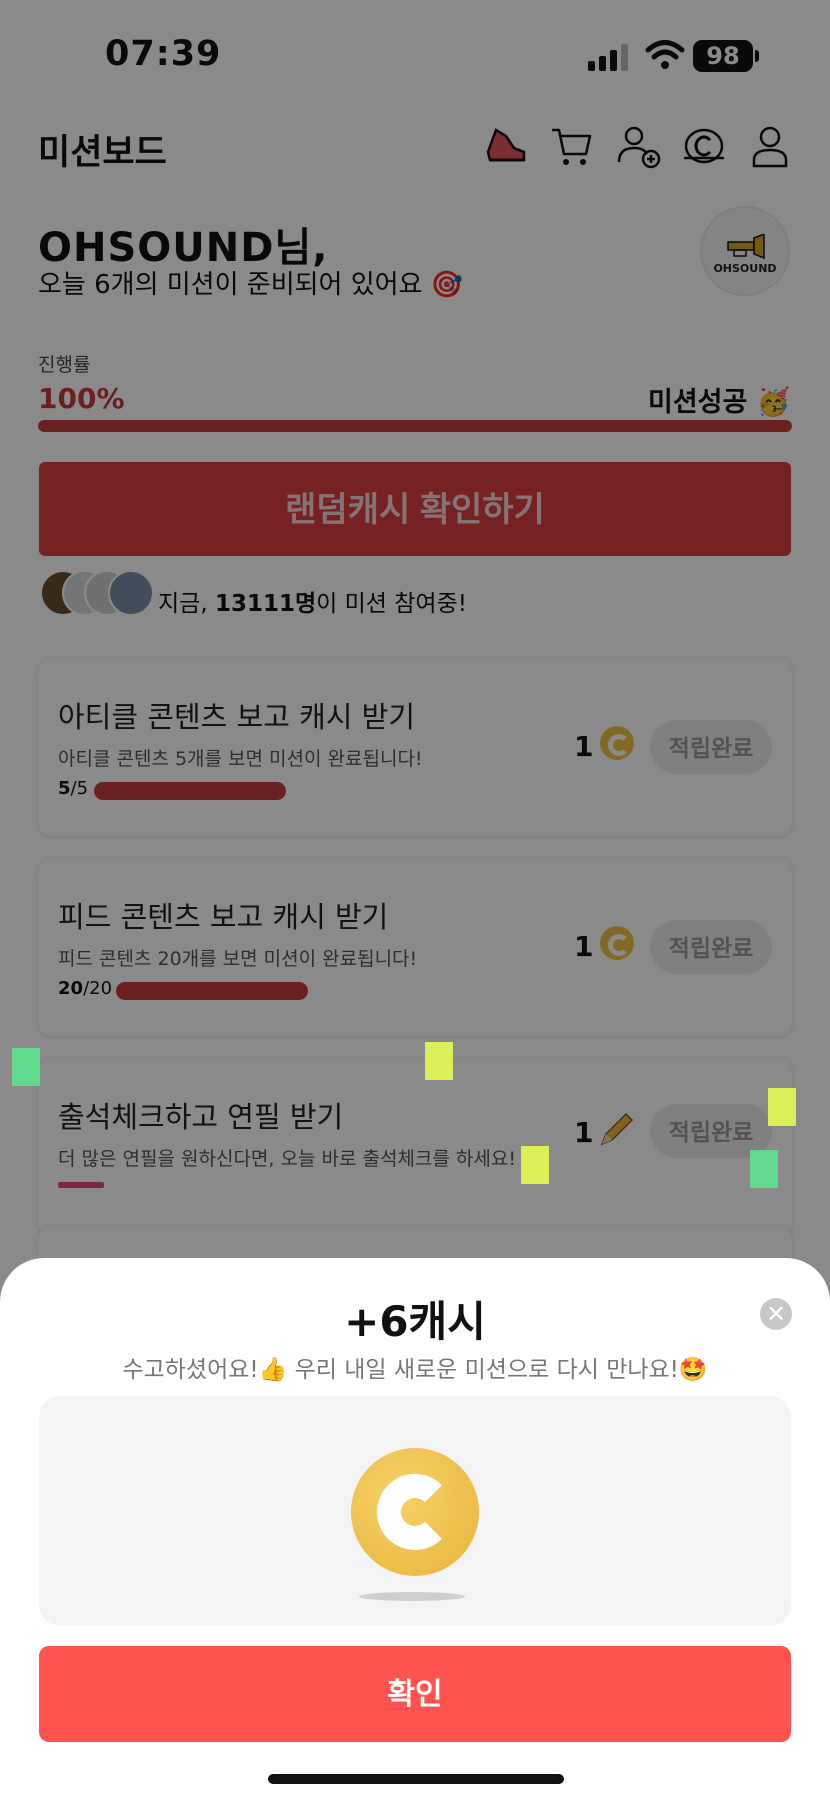  What do you see at coordinates (415, 1694) in the screenshot?
I see `confirm-button: 확인` at bounding box center [415, 1694].